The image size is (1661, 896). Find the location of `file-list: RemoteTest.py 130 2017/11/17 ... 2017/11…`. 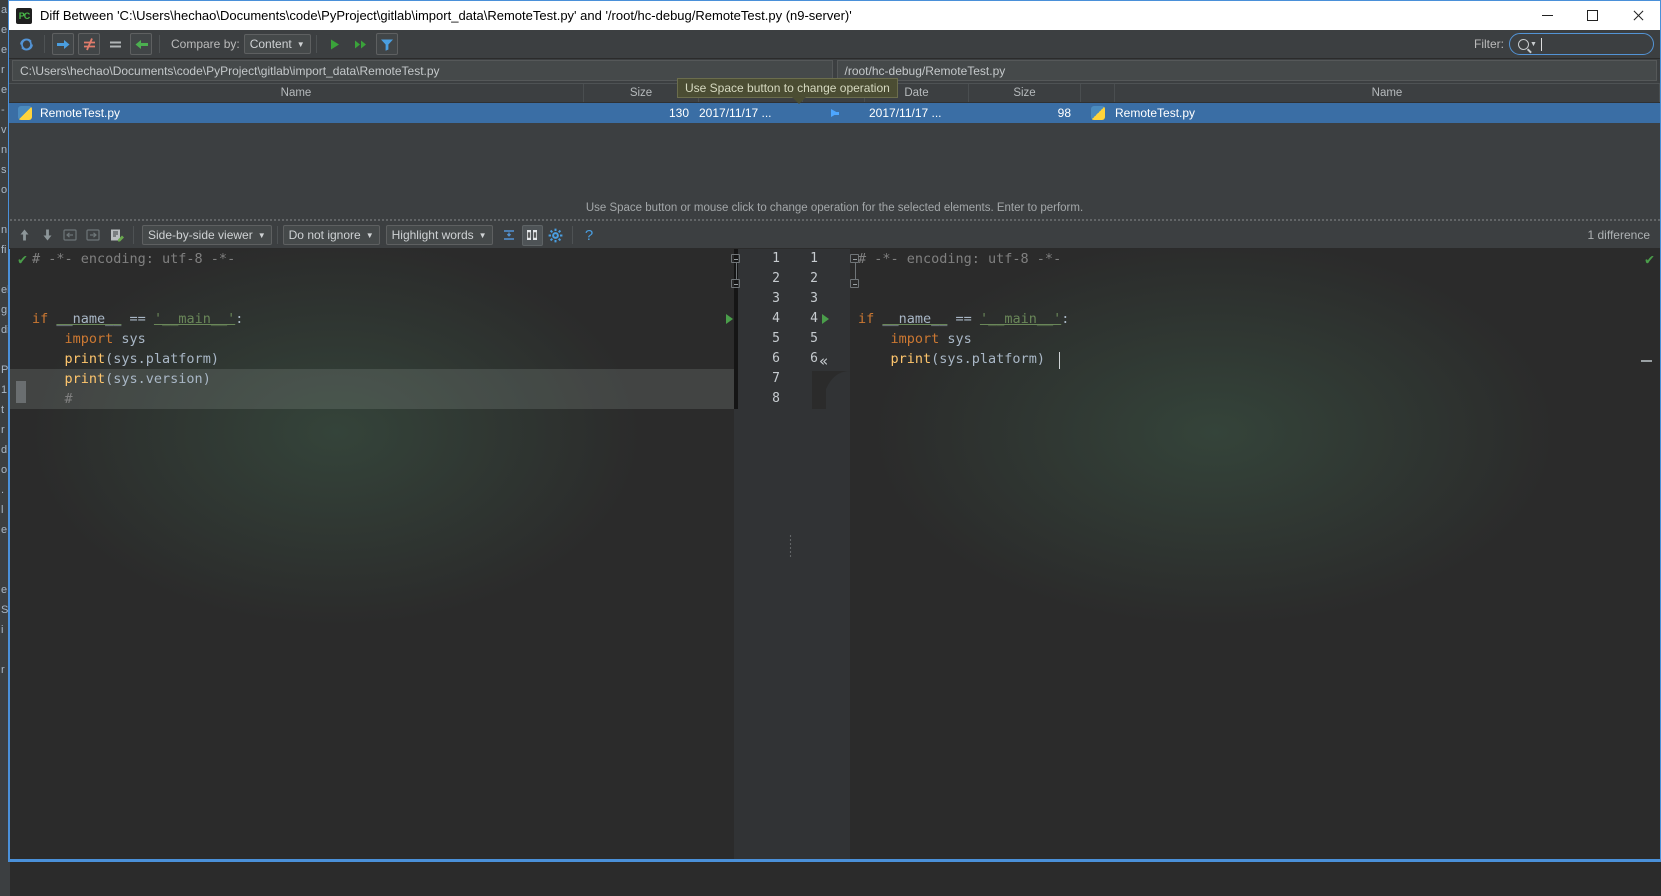

file-list: RemoteTest.py 130 2017/11/17 ... 2017/11… is located at coordinates (834, 151).